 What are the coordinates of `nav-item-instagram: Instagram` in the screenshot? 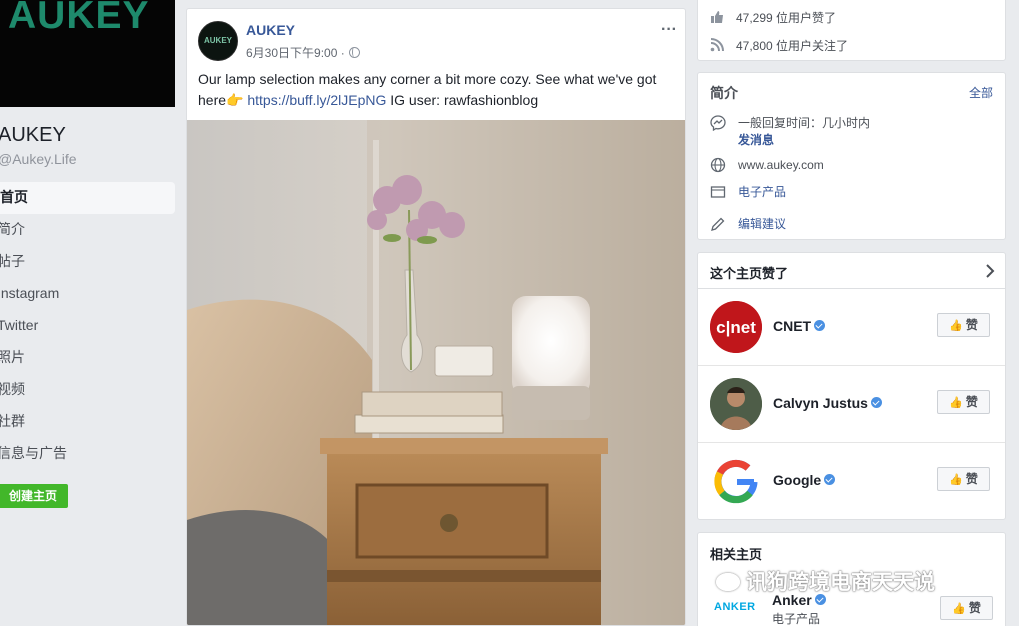 It's located at (87, 294).